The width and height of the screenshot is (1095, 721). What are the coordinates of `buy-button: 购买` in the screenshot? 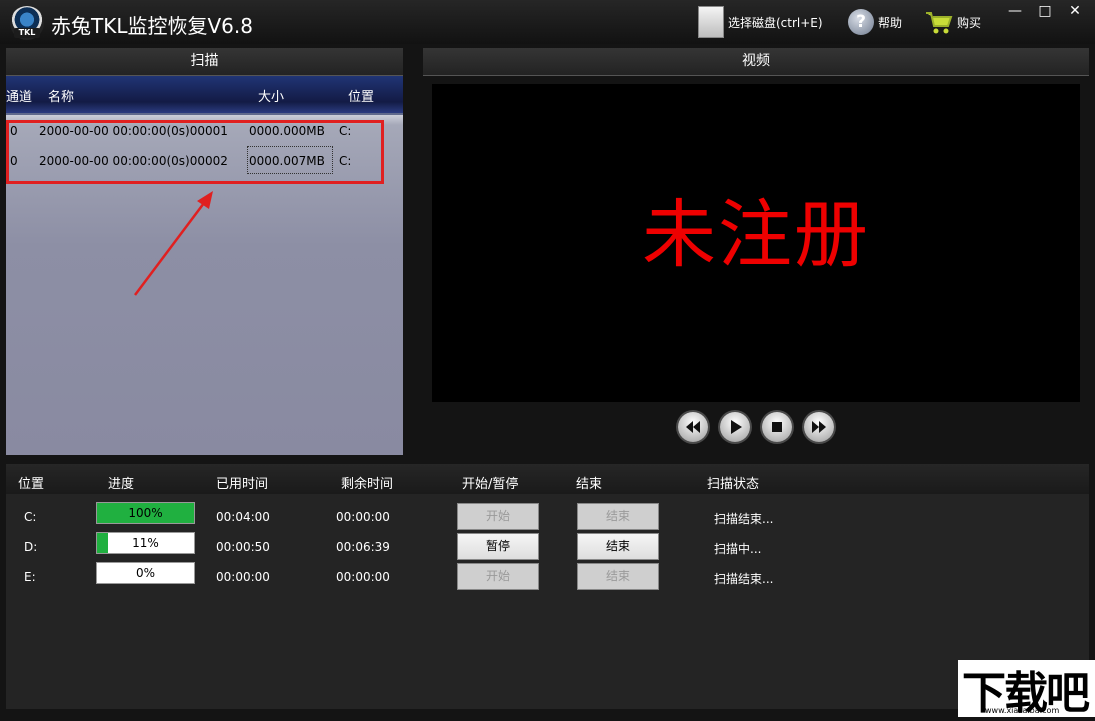 It's located at (953, 22).